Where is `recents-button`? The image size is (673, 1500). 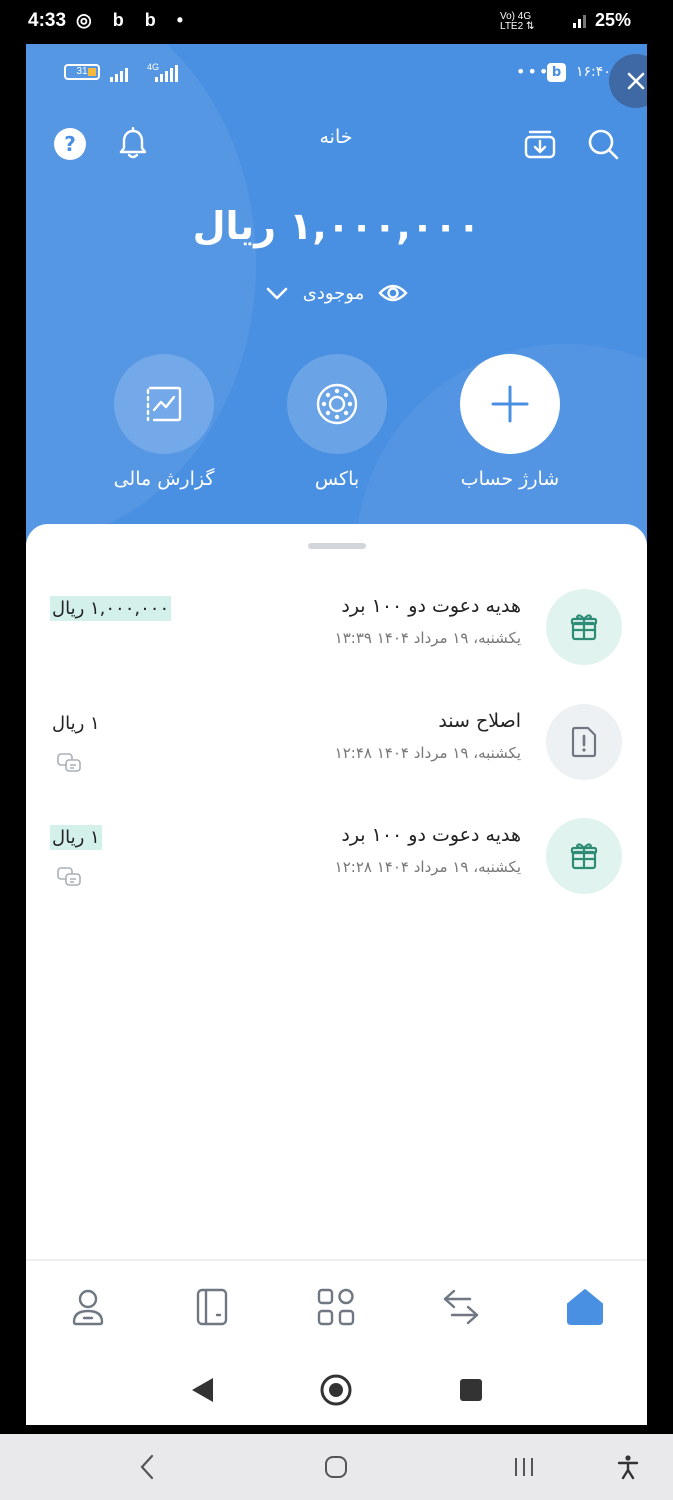 recents-button is located at coordinates (471, 1390).